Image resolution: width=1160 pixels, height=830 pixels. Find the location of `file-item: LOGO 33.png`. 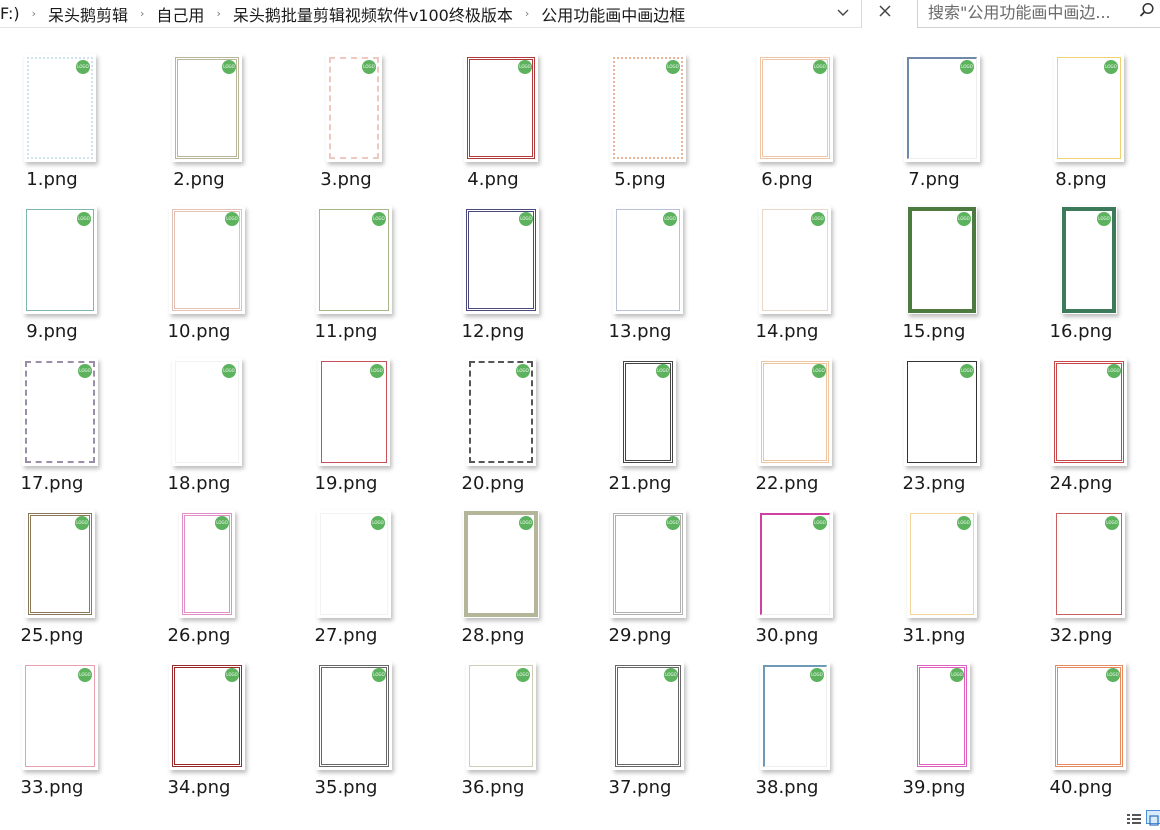

file-item: LOGO 33.png is located at coordinates (52, 729).